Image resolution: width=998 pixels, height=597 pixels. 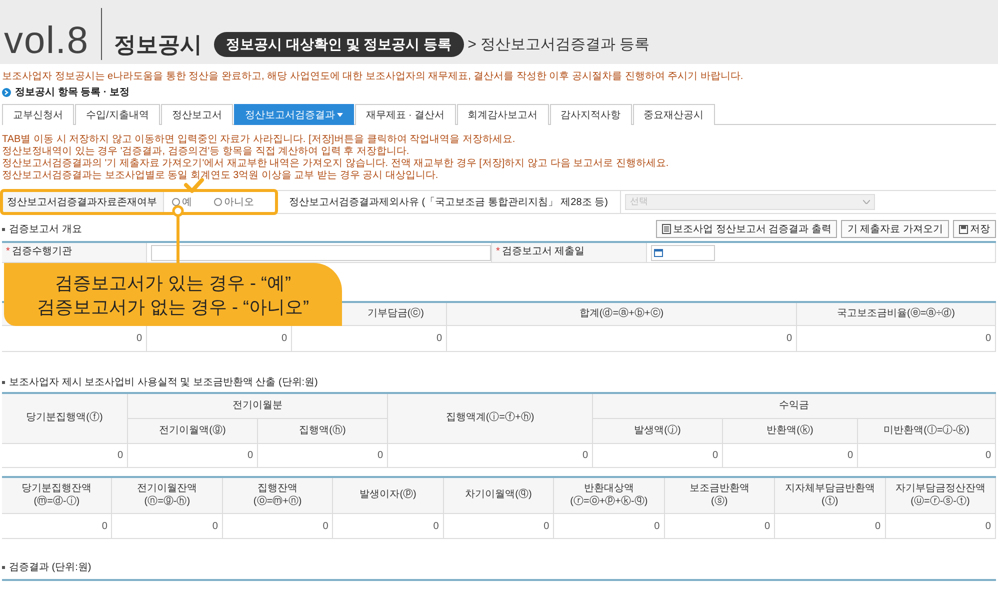 What do you see at coordinates (117, 114) in the screenshot?
I see `tab: 수입/지출내역` at bounding box center [117, 114].